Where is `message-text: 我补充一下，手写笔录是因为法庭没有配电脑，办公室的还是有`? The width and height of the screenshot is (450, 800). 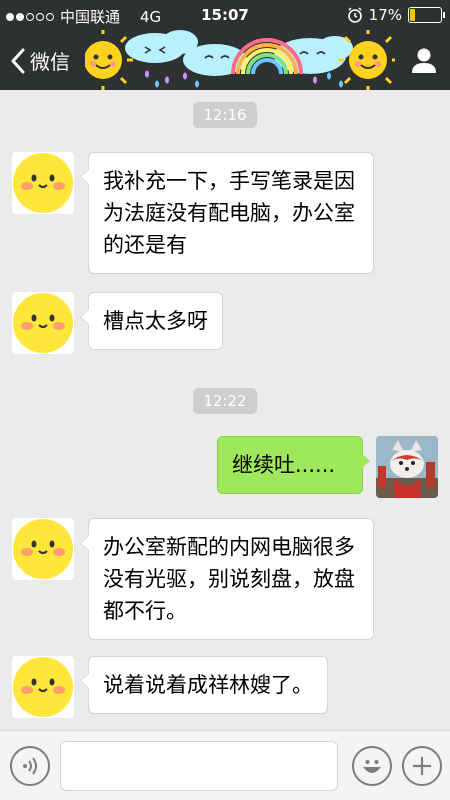 message-text: 我补充一下，手写笔录是因为法庭没有配电脑，办公室的还是有 is located at coordinates (229, 213).